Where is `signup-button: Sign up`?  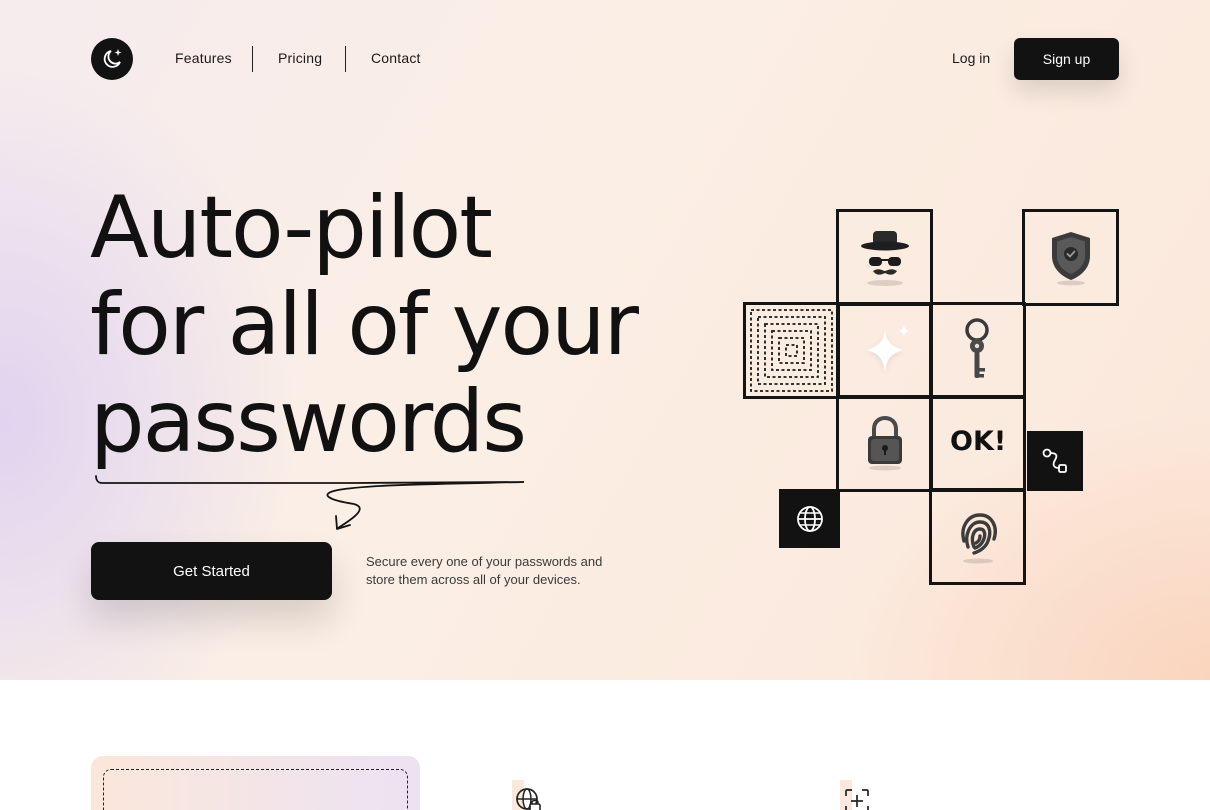
signup-button: Sign up is located at coordinates (1066, 59).